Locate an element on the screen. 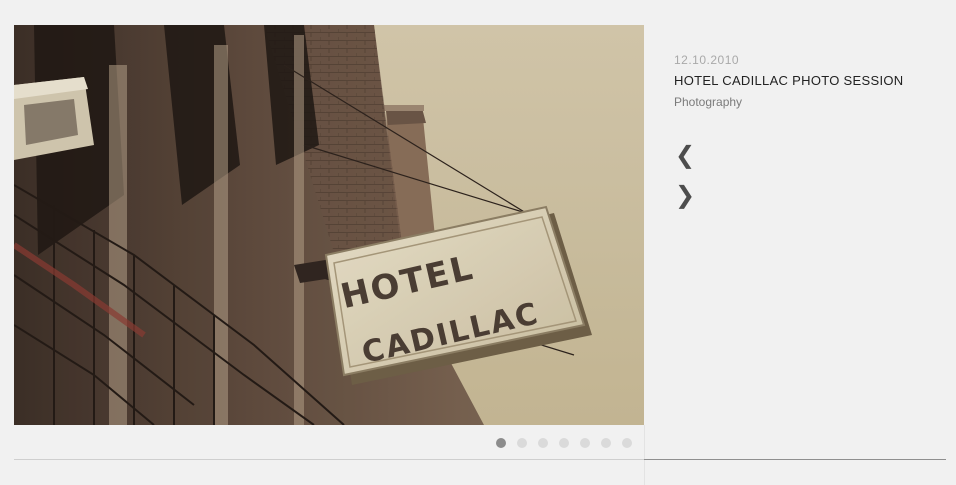 This screenshot has width=956, height=485. divider-bottom-right is located at coordinates (795, 459).